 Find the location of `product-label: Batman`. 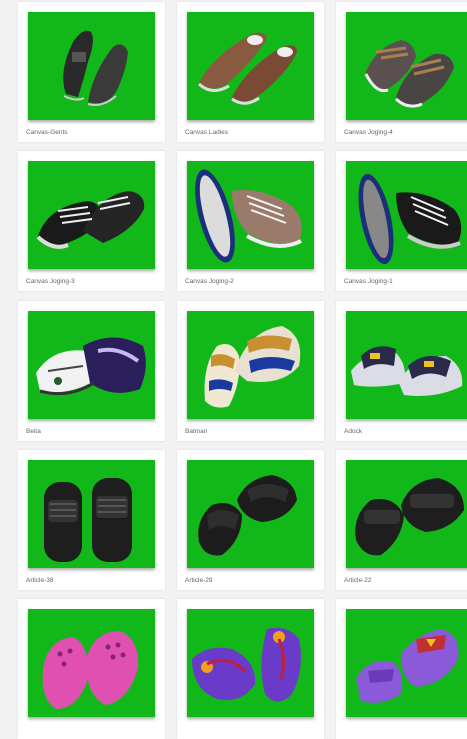

product-label: Batman is located at coordinates (196, 431).